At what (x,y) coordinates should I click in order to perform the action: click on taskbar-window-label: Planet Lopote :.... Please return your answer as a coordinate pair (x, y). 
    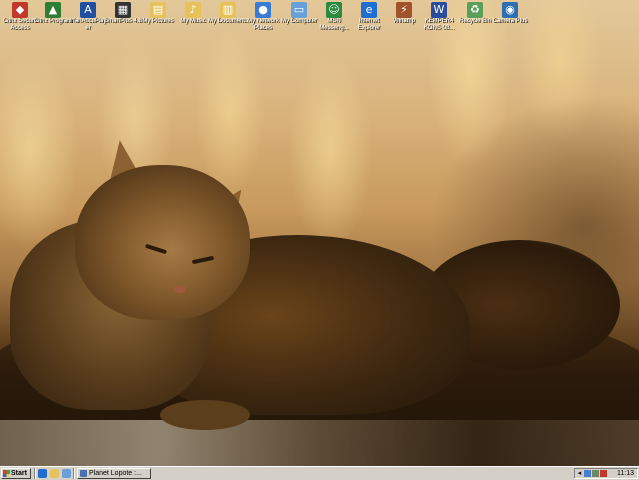
    Looking at the image, I should click on (115, 473).